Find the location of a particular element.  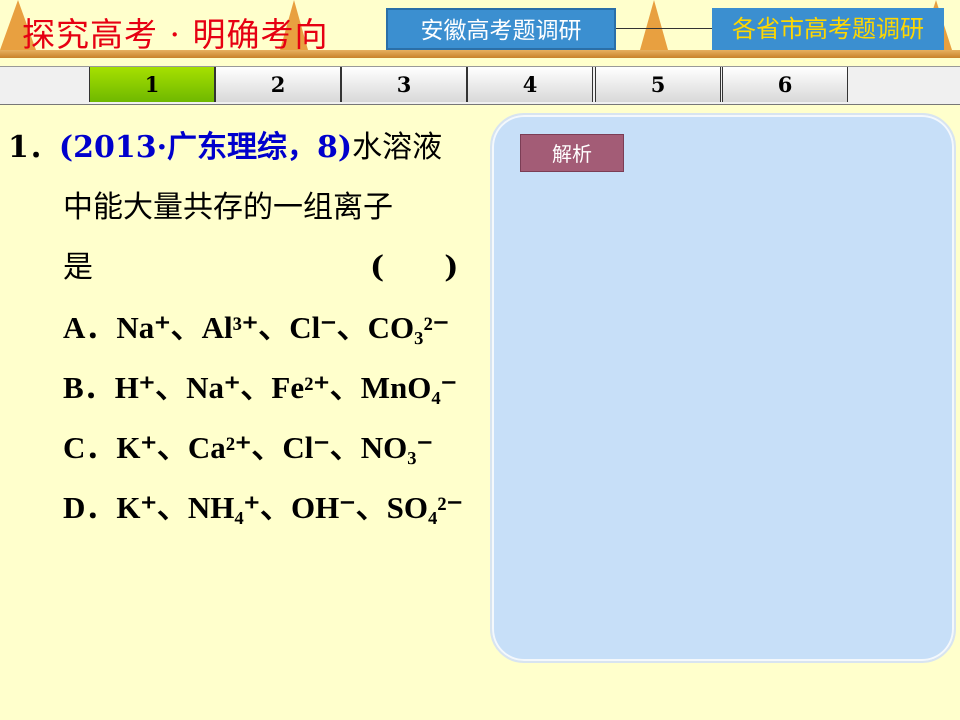

answer-bracket: ( ) is located at coordinates (414, 267).